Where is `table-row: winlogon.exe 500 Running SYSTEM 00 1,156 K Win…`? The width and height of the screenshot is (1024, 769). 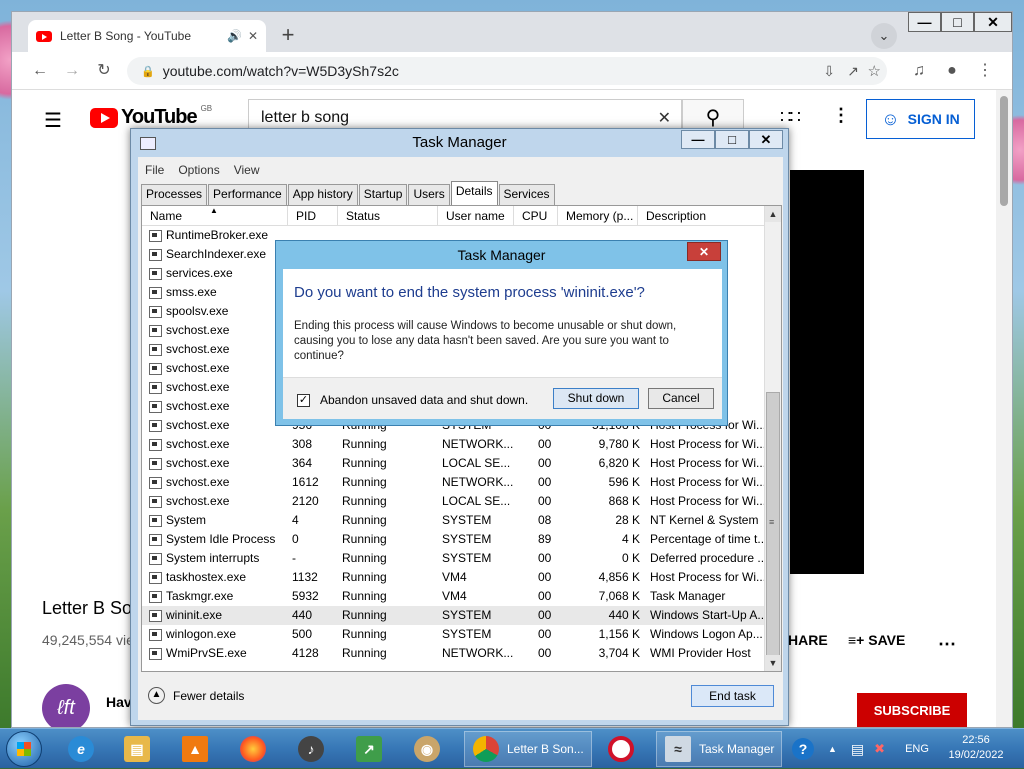
table-row: winlogon.exe 500 Running SYSTEM 00 1,156 K Win… is located at coordinates (454, 634).